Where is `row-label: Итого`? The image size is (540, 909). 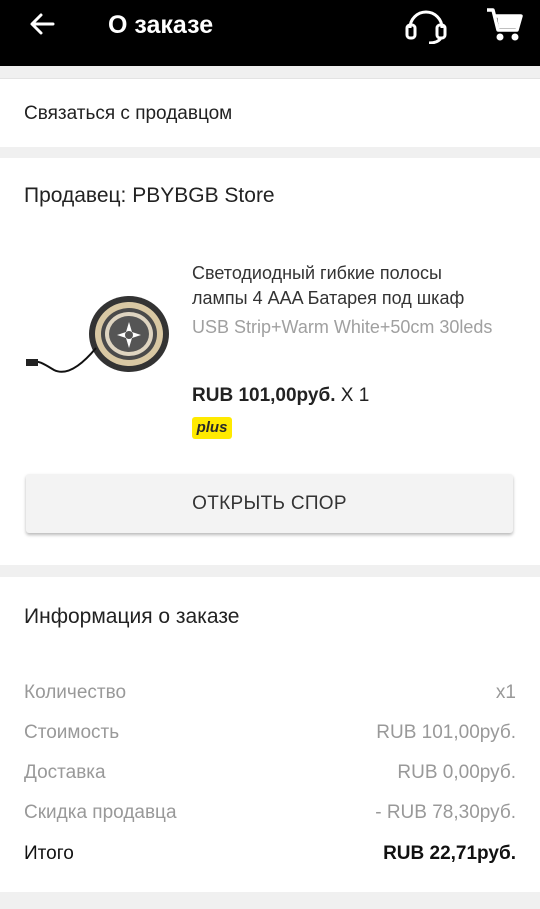
row-label: Итого is located at coordinates (49, 853).